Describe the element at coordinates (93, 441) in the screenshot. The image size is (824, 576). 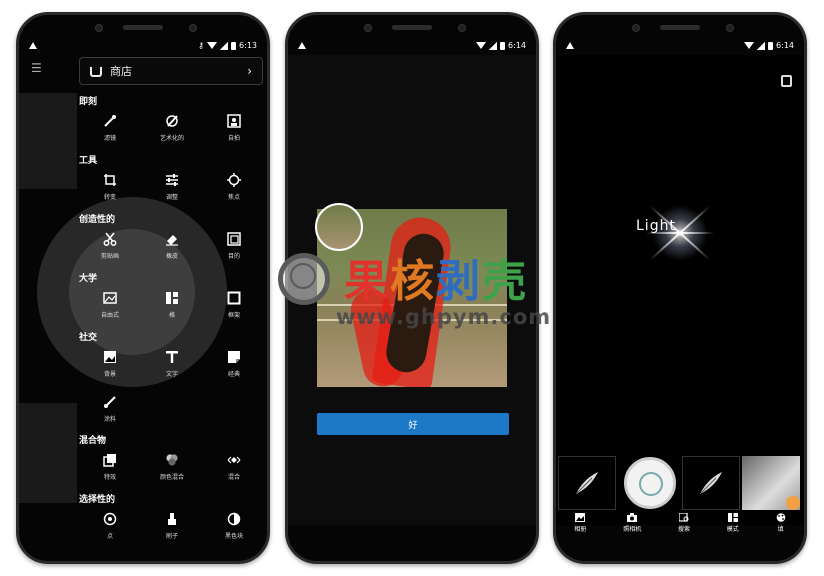
I see `section-title: 混合物` at that location.